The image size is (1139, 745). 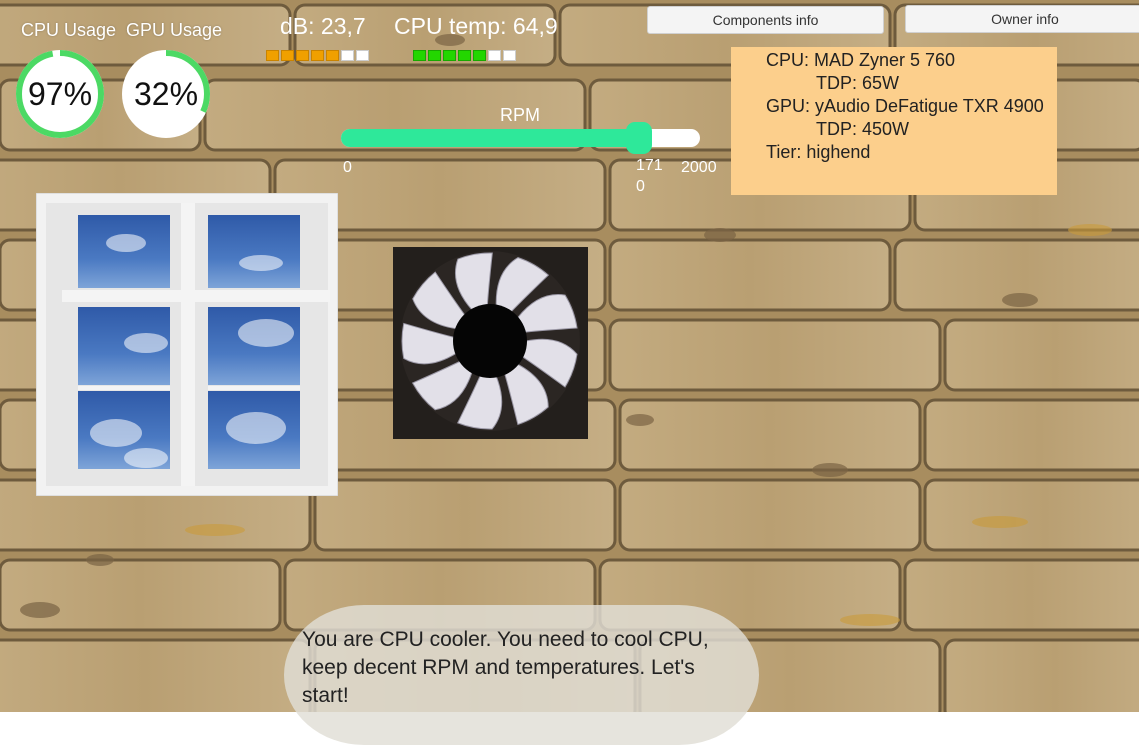 I want to click on rpm-slider, so click(x=520, y=138).